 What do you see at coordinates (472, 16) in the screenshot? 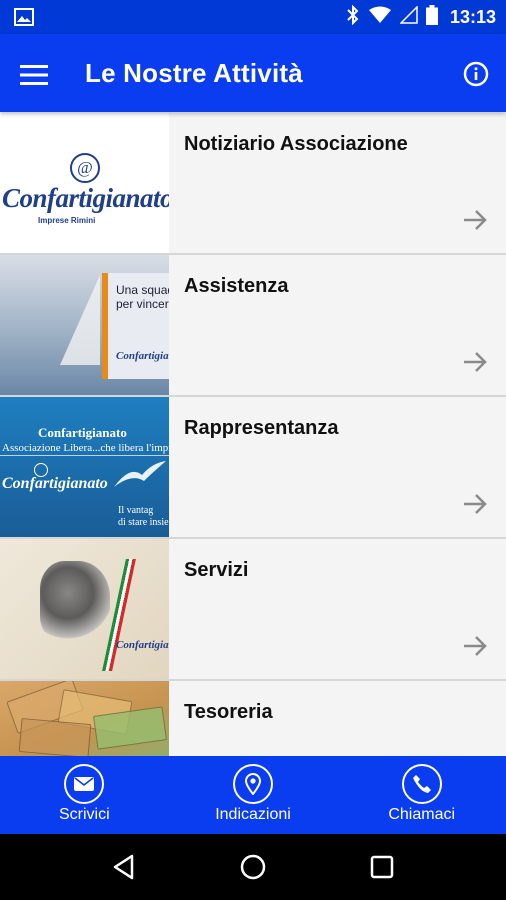
I see `status-time: 13:13` at bounding box center [472, 16].